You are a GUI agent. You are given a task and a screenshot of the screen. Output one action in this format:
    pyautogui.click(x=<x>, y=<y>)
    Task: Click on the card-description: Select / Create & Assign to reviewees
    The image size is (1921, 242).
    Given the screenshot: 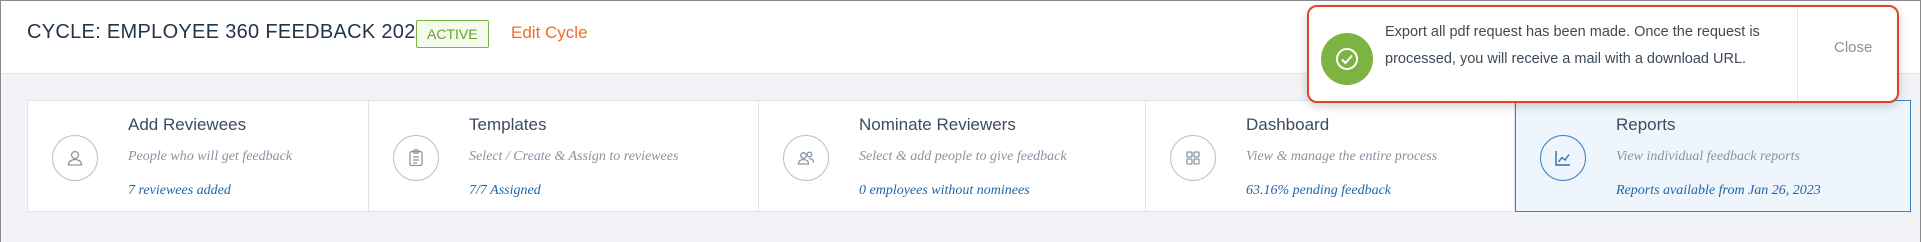 What is the action you would take?
    pyautogui.click(x=574, y=156)
    